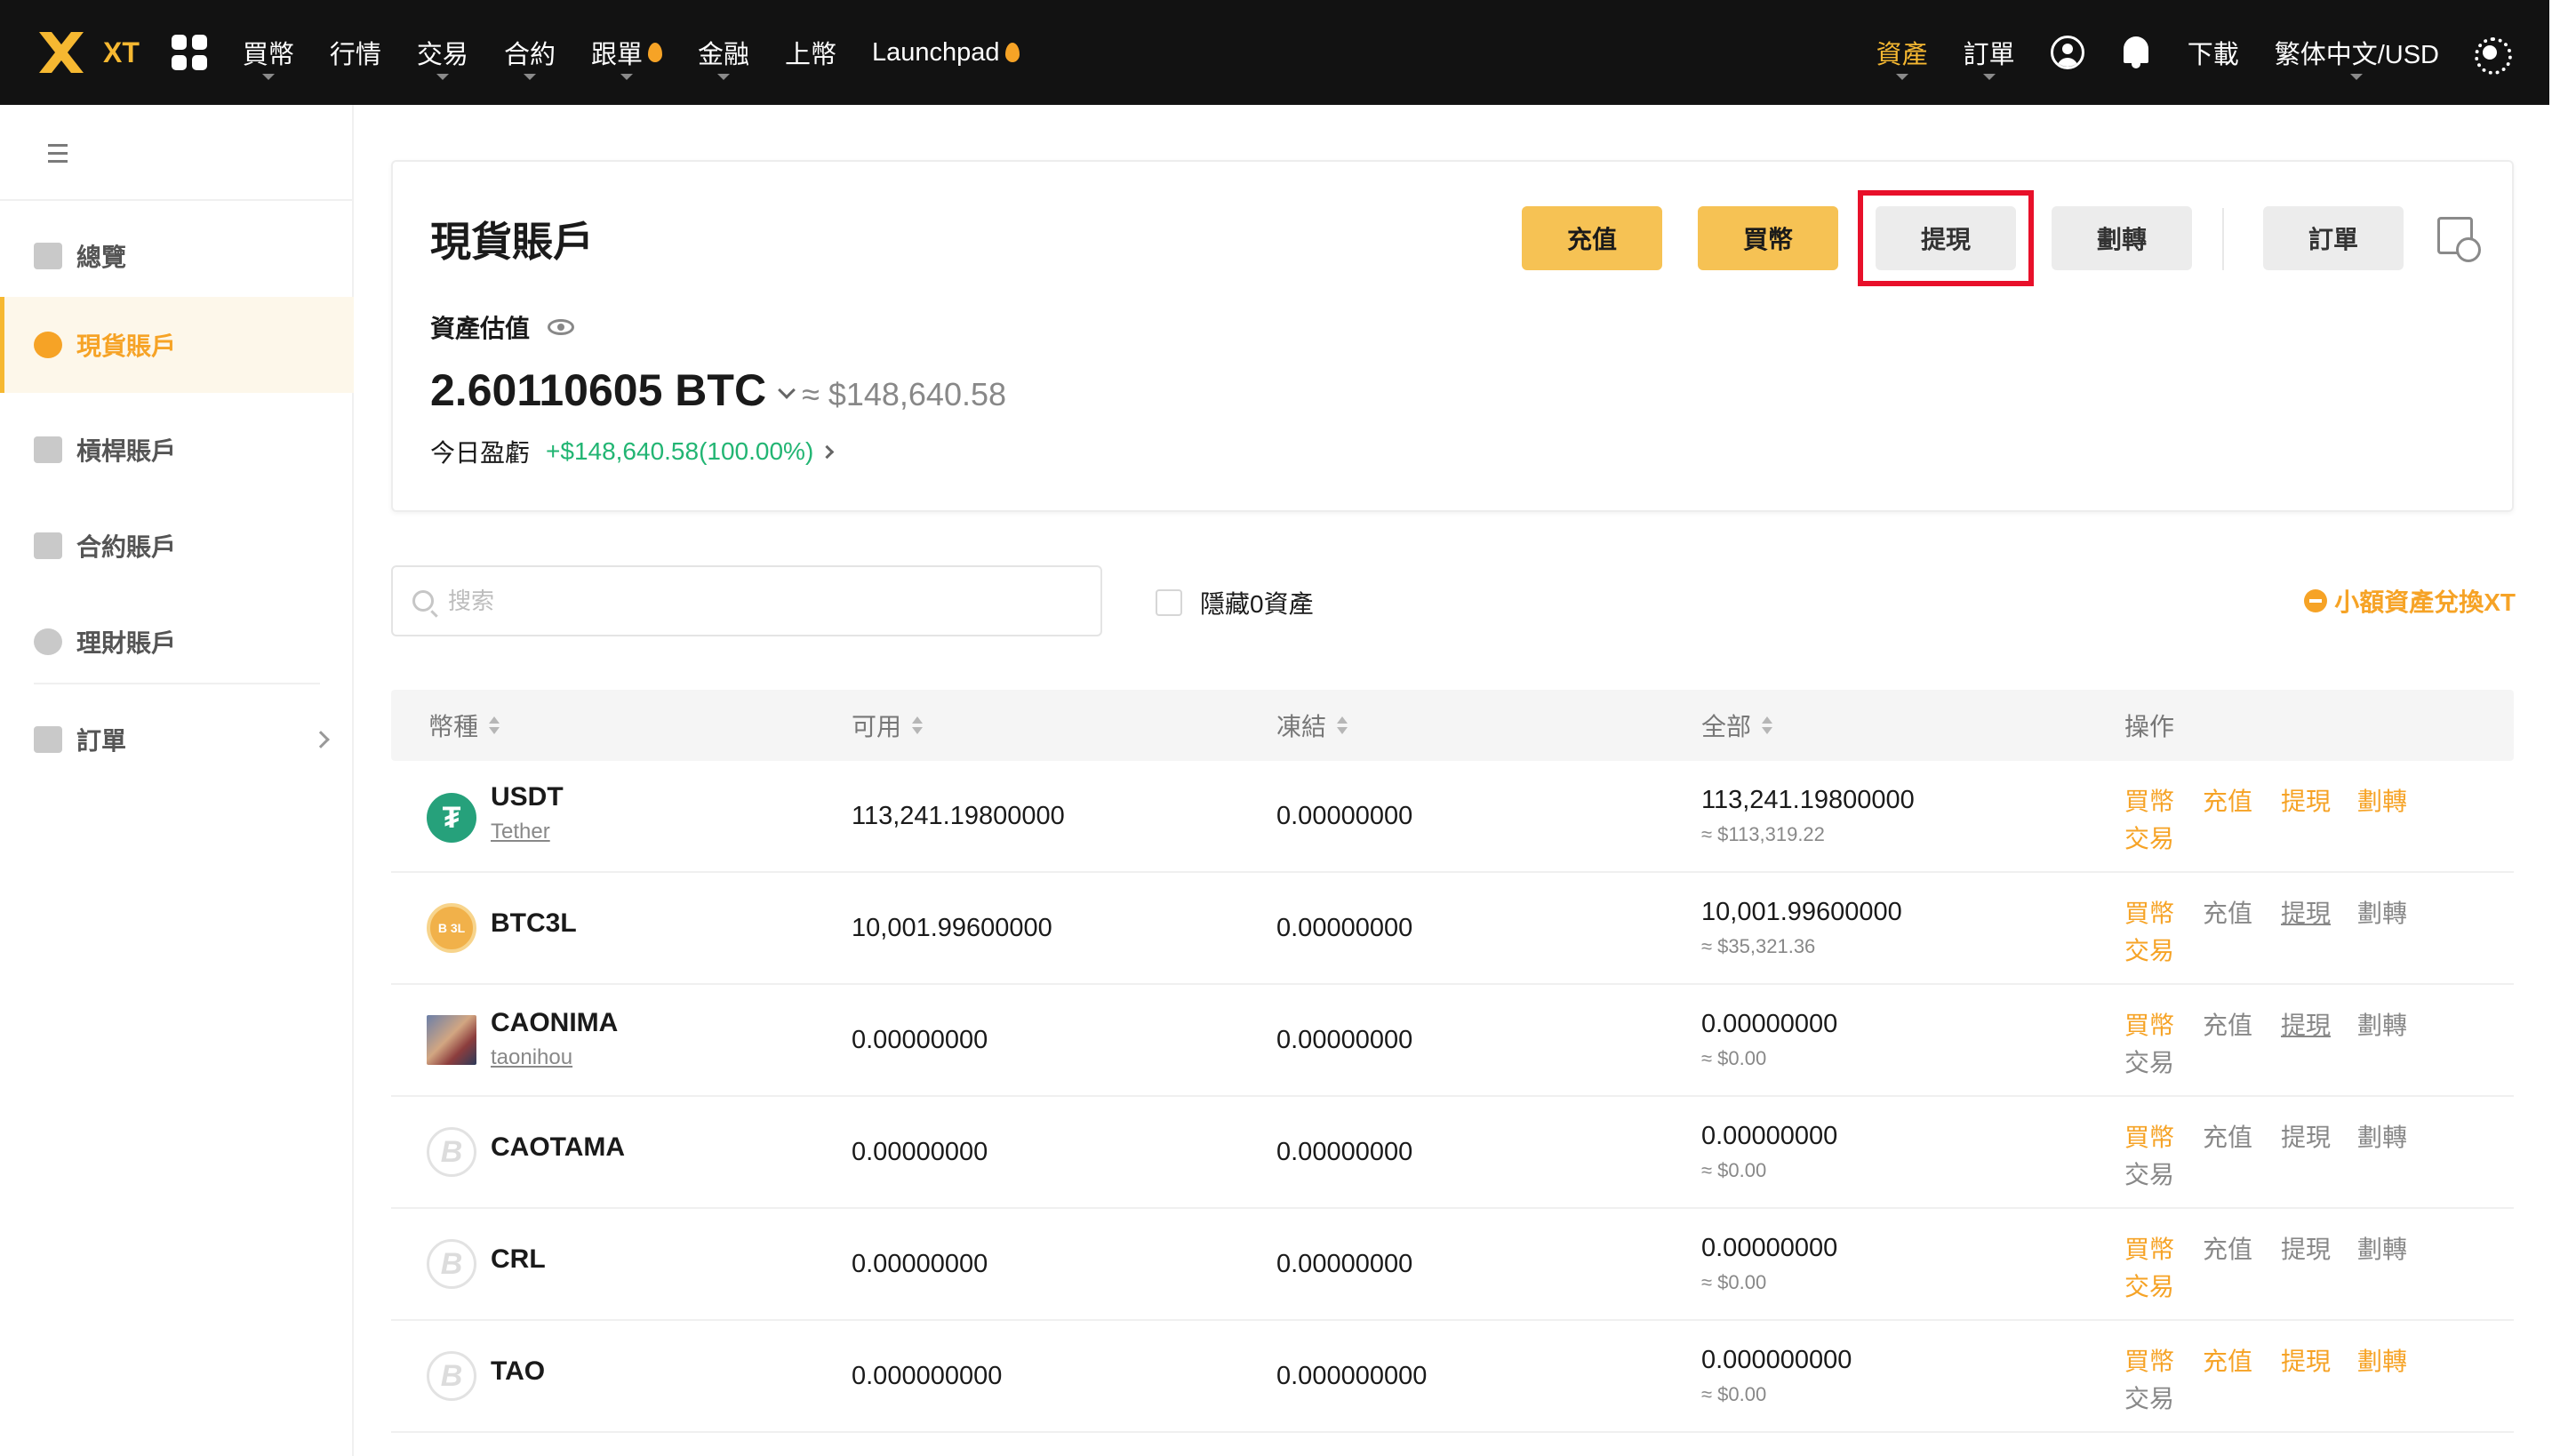 The height and width of the screenshot is (1456, 2560). Describe the element at coordinates (920, 1264) in the screenshot. I see `available-amount: 0.00000000` at that location.